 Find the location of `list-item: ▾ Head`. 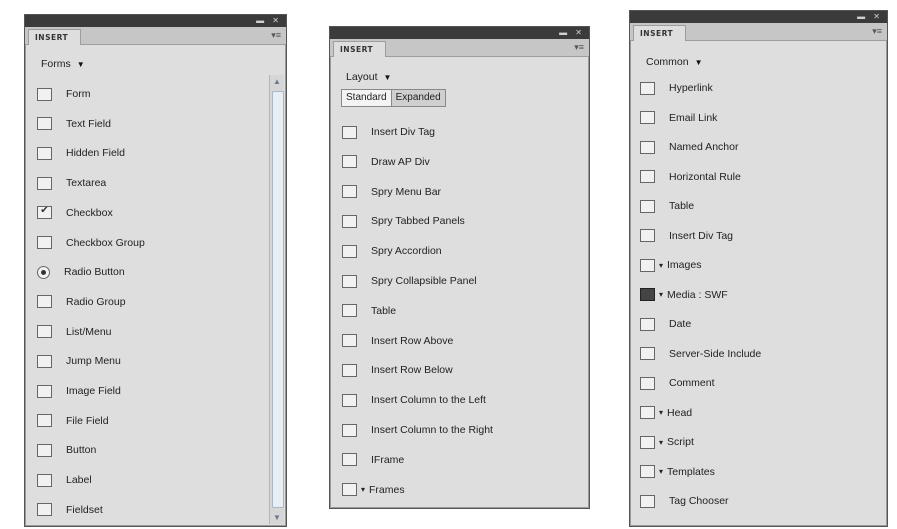

list-item: ▾ Head is located at coordinates (666, 413).